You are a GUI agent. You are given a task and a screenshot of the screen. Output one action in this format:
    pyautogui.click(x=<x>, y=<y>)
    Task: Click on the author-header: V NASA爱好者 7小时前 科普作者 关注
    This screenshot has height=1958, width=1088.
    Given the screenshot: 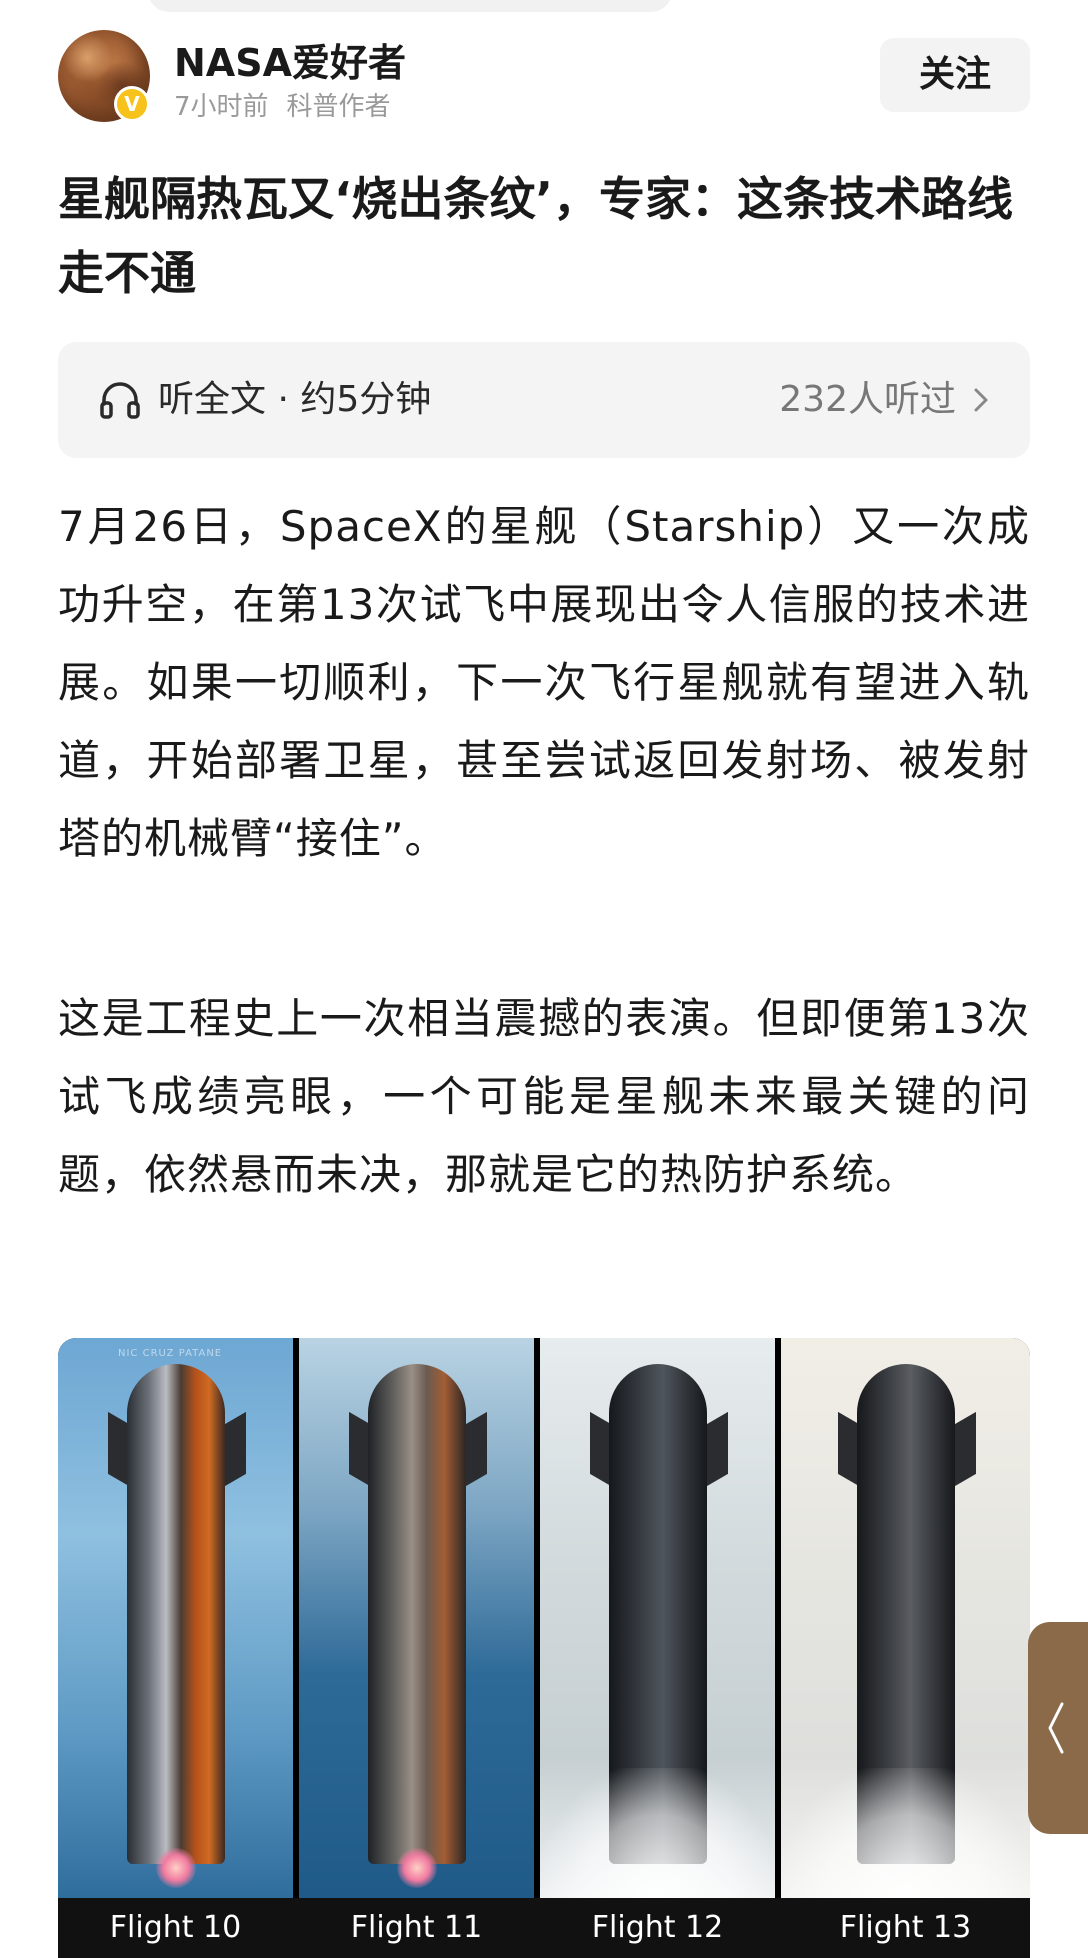 What is the action you would take?
    pyautogui.click(x=544, y=76)
    